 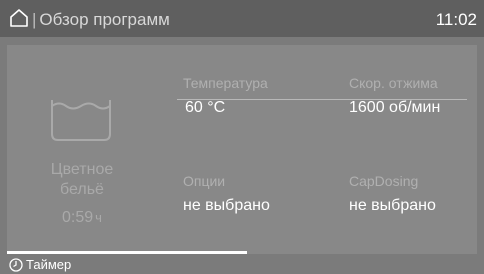 I want to click on program-duration-value: 0:59, so click(x=78, y=217).